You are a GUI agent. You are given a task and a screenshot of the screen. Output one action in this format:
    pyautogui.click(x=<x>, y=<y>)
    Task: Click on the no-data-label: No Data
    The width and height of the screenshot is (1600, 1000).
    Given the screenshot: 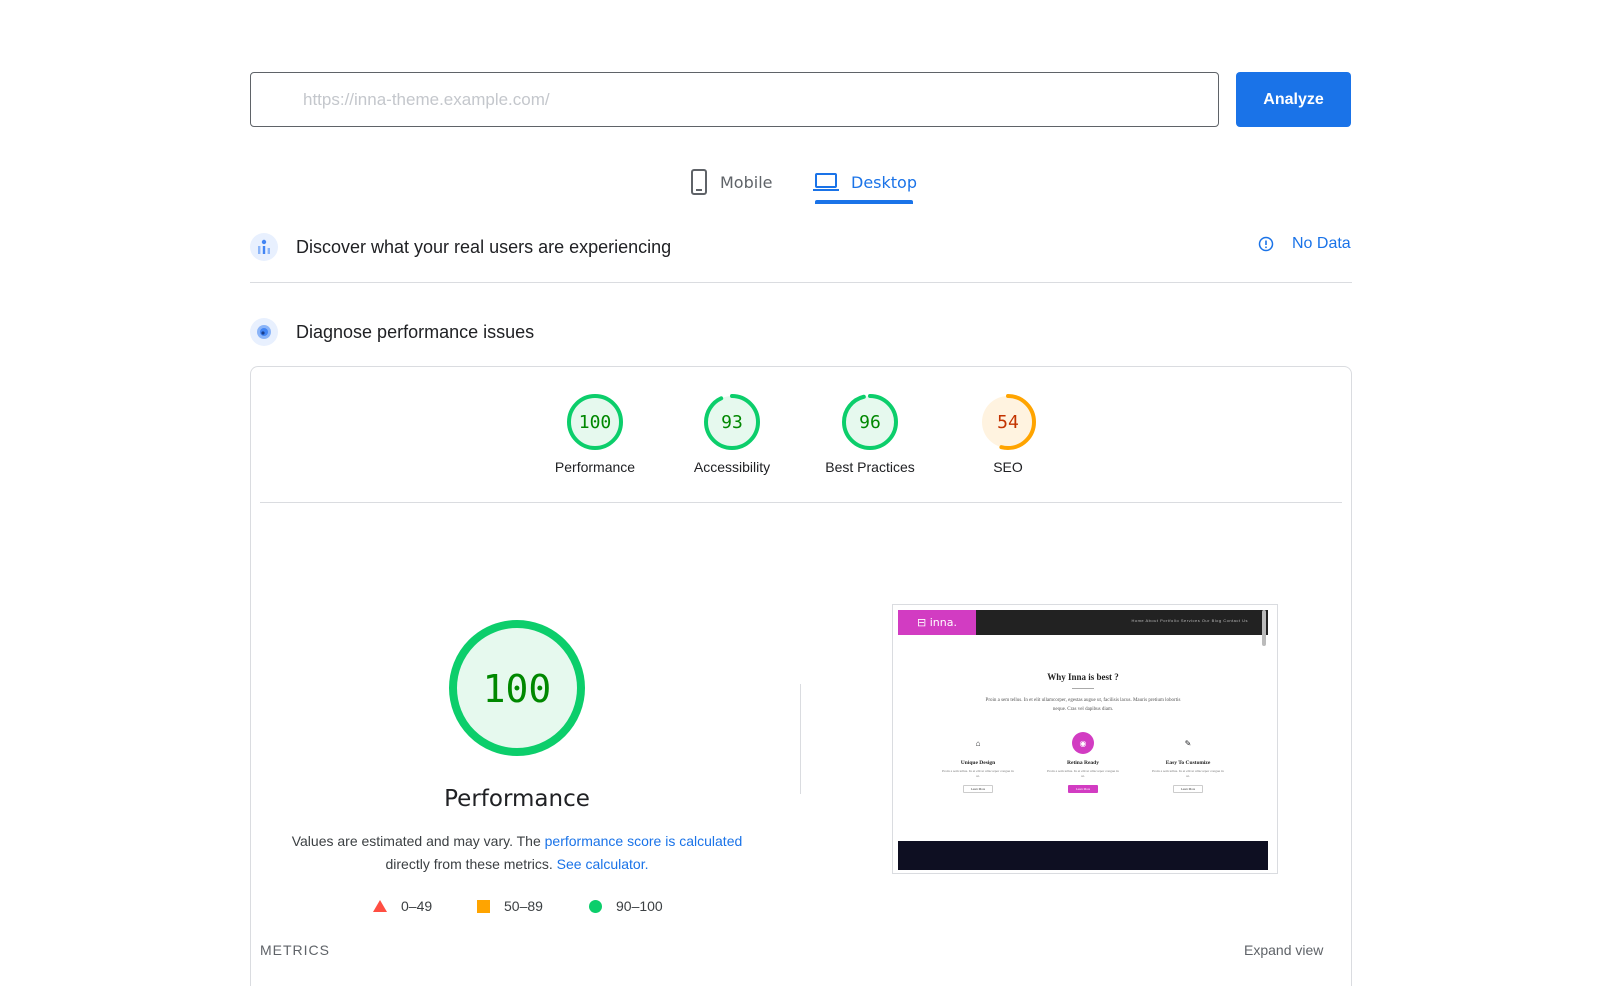 What is the action you would take?
    pyautogui.click(x=1321, y=243)
    